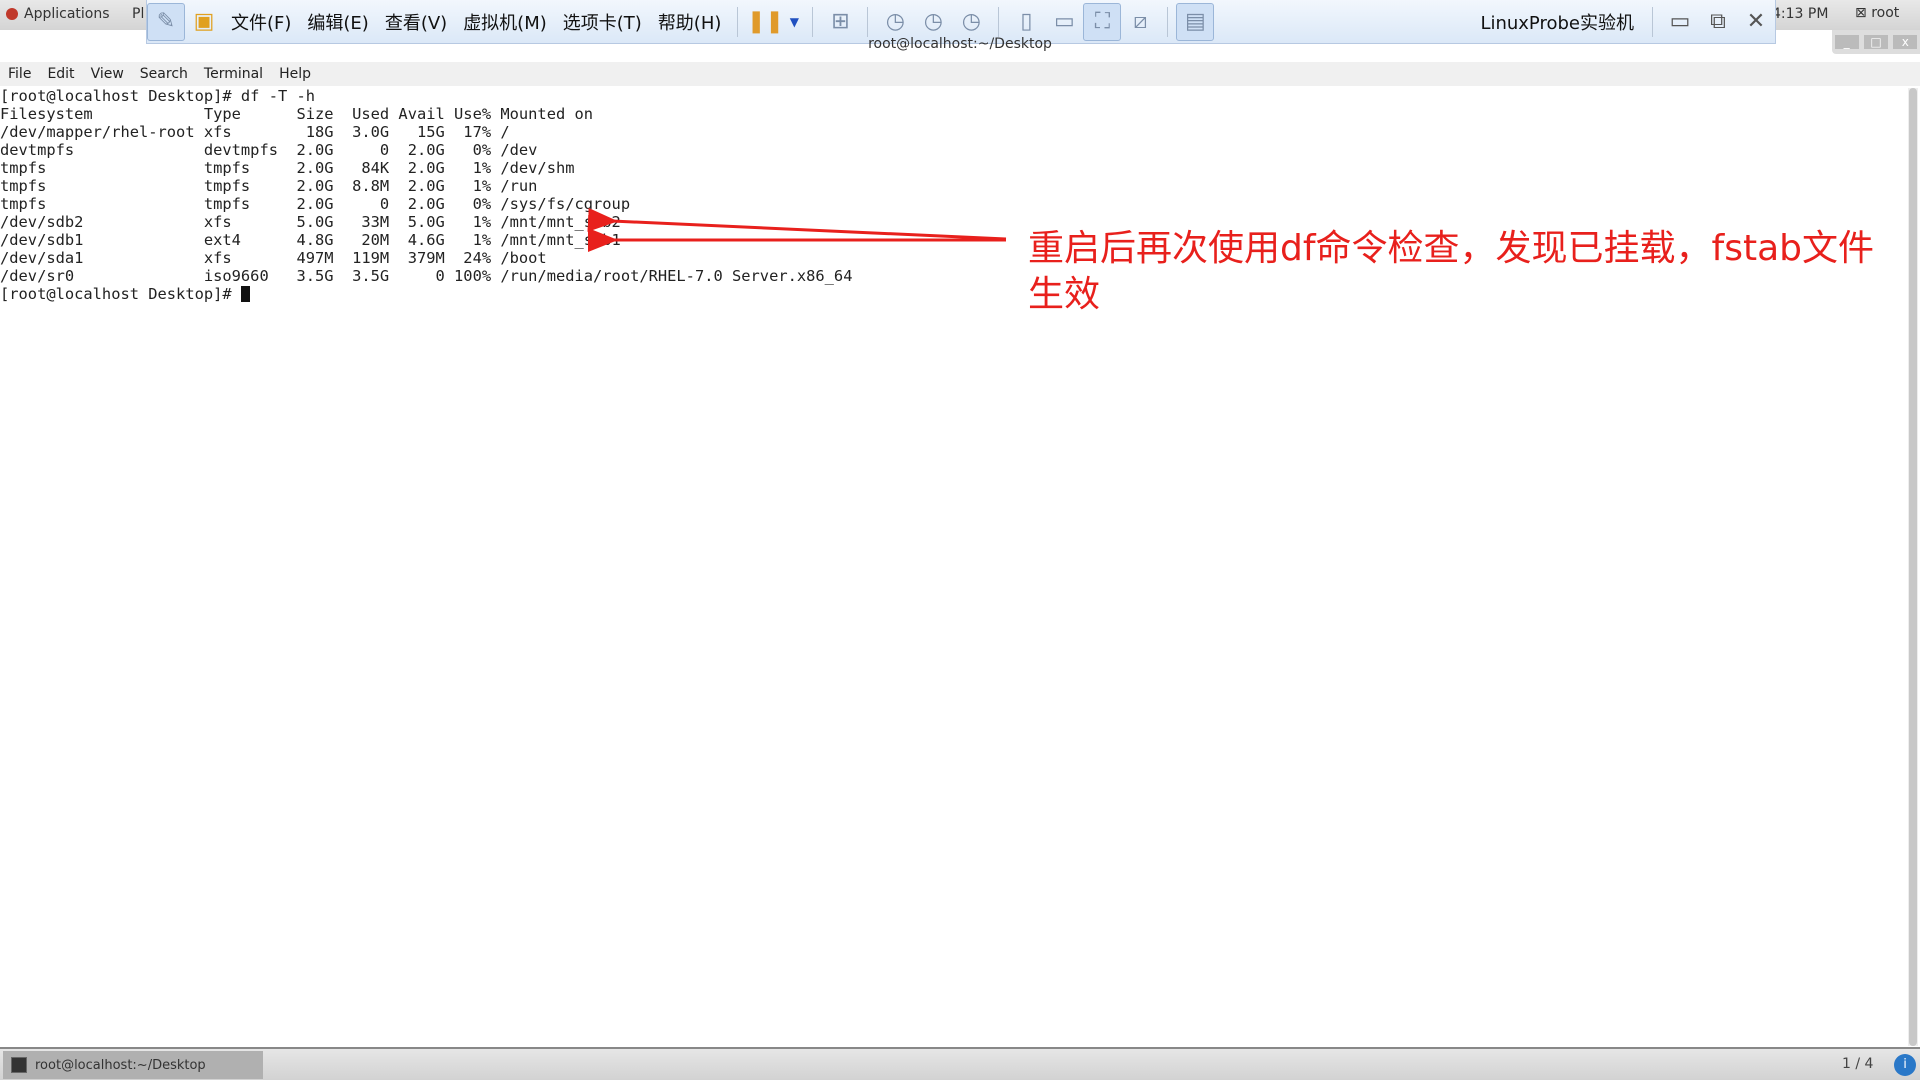 The image size is (1920, 1080). I want to click on annotation-arrows, so click(797, 229).